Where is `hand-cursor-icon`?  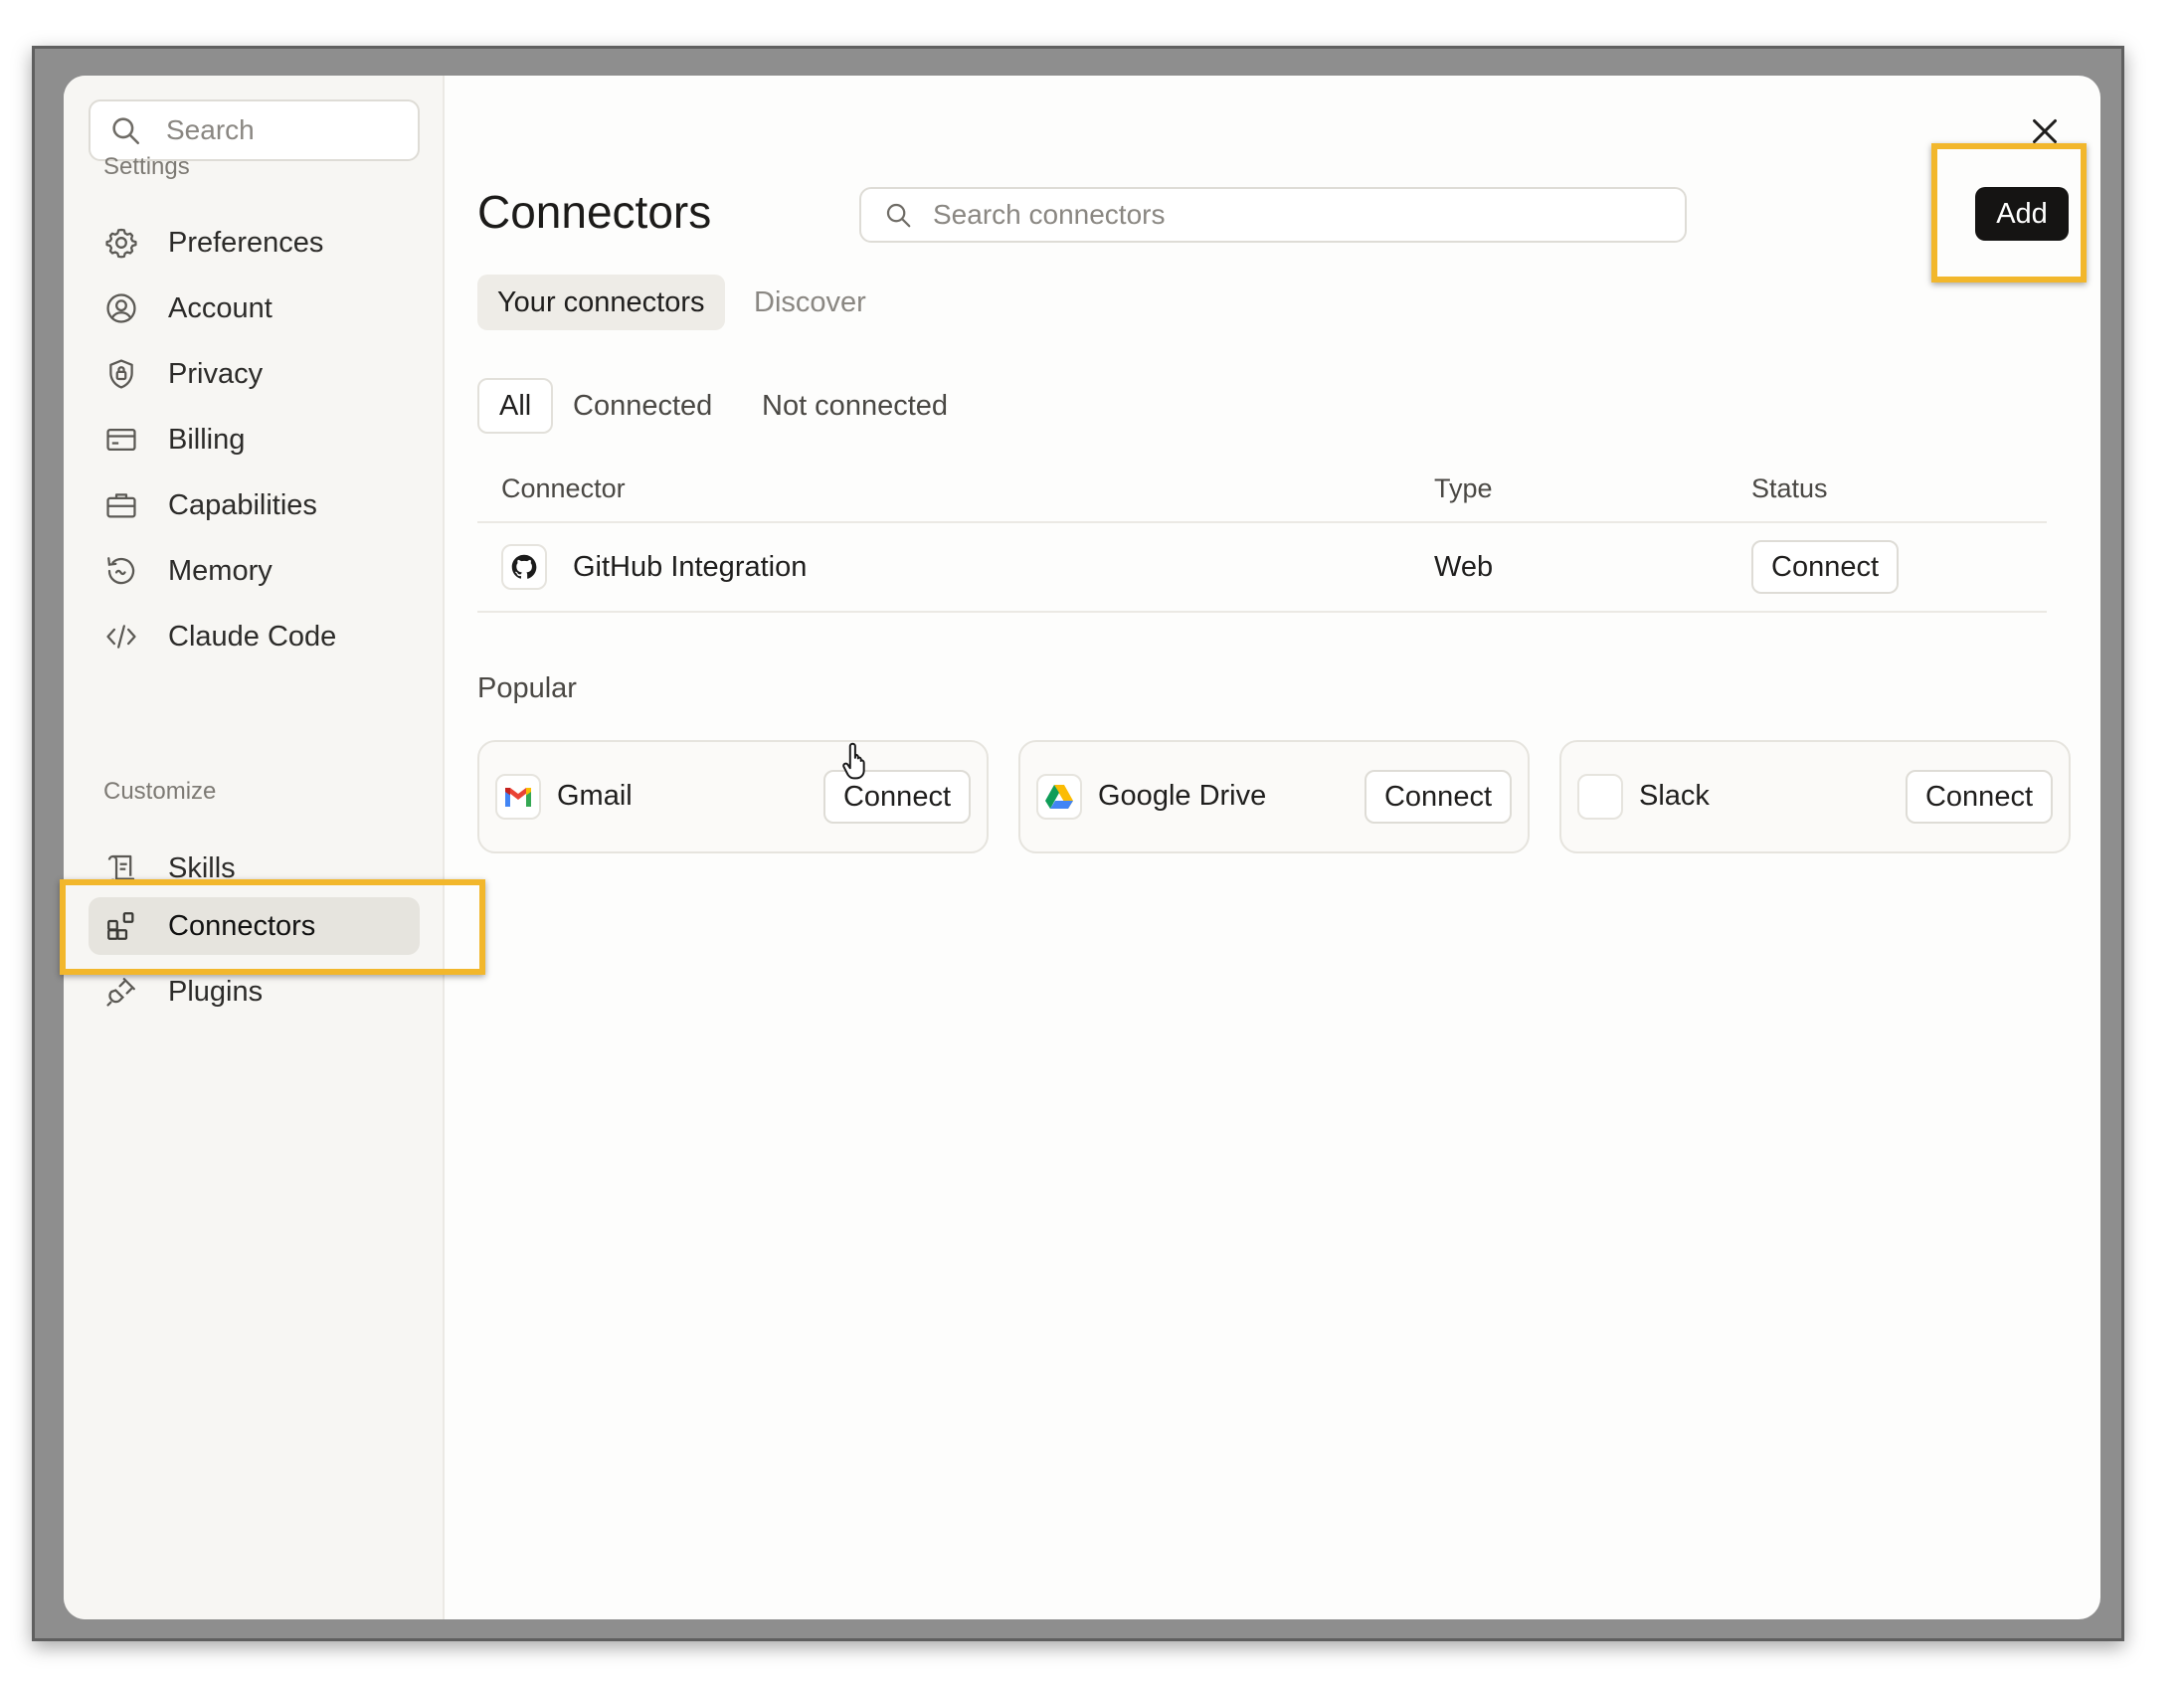
hand-cursor-icon is located at coordinates (853, 761).